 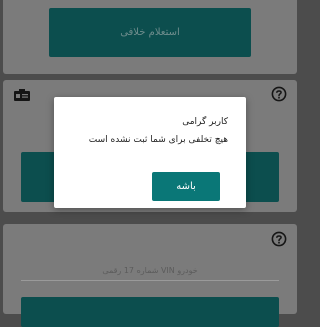 I want to click on vin-placeholder: شماره 17 رقمی VIN خودرو, so click(x=150, y=270).